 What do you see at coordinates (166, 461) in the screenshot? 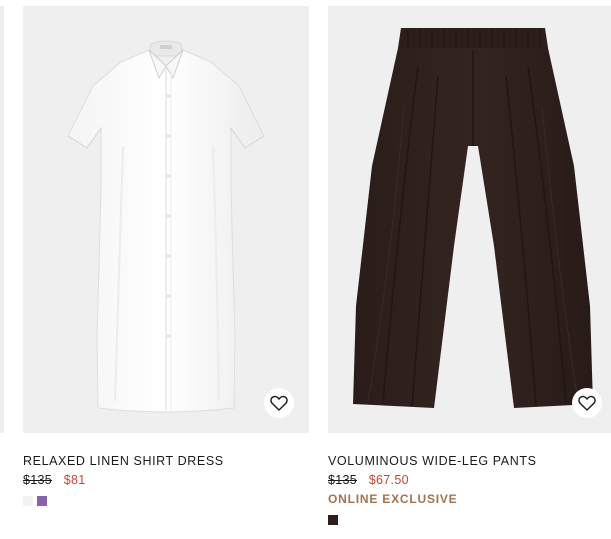
I see `product-title: RELAXED LINEN SHIRT DRESS` at bounding box center [166, 461].